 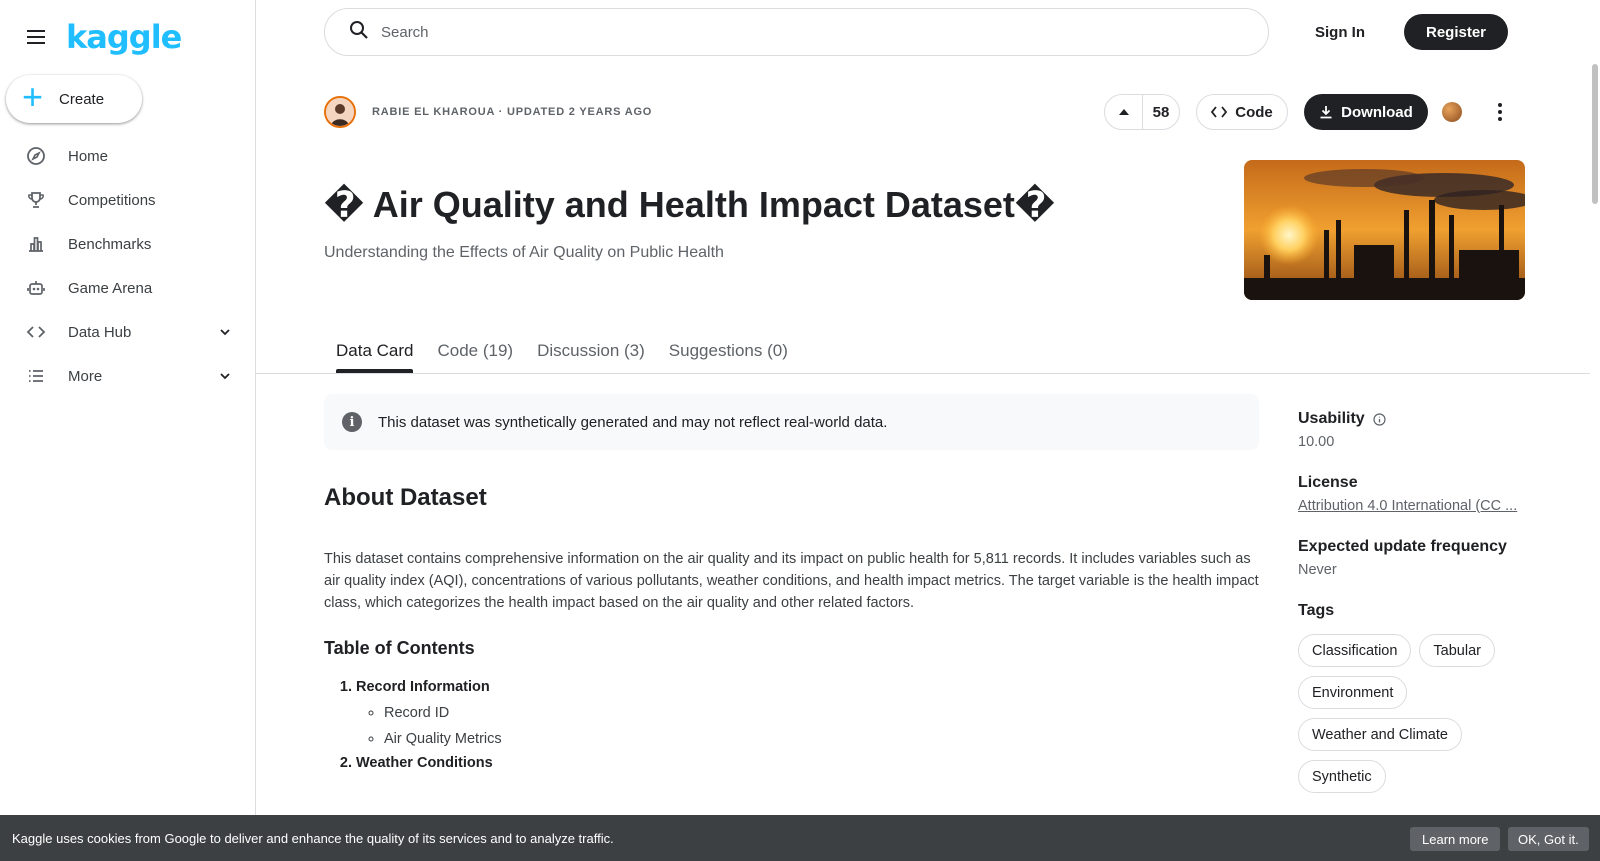 What do you see at coordinates (399, 648) in the screenshot?
I see `toc-heading: Table of Contents` at bounding box center [399, 648].